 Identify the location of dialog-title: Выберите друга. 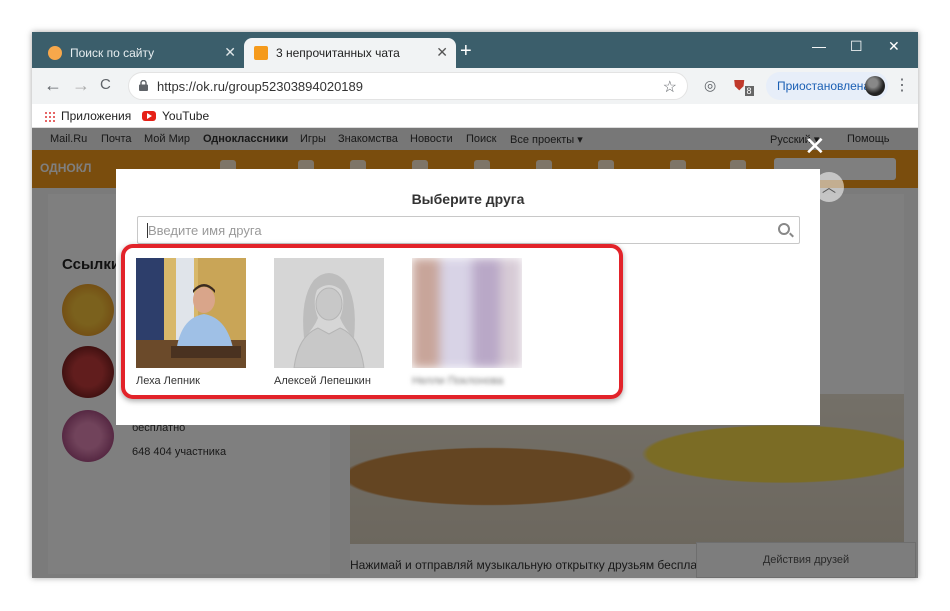
(468, 199).